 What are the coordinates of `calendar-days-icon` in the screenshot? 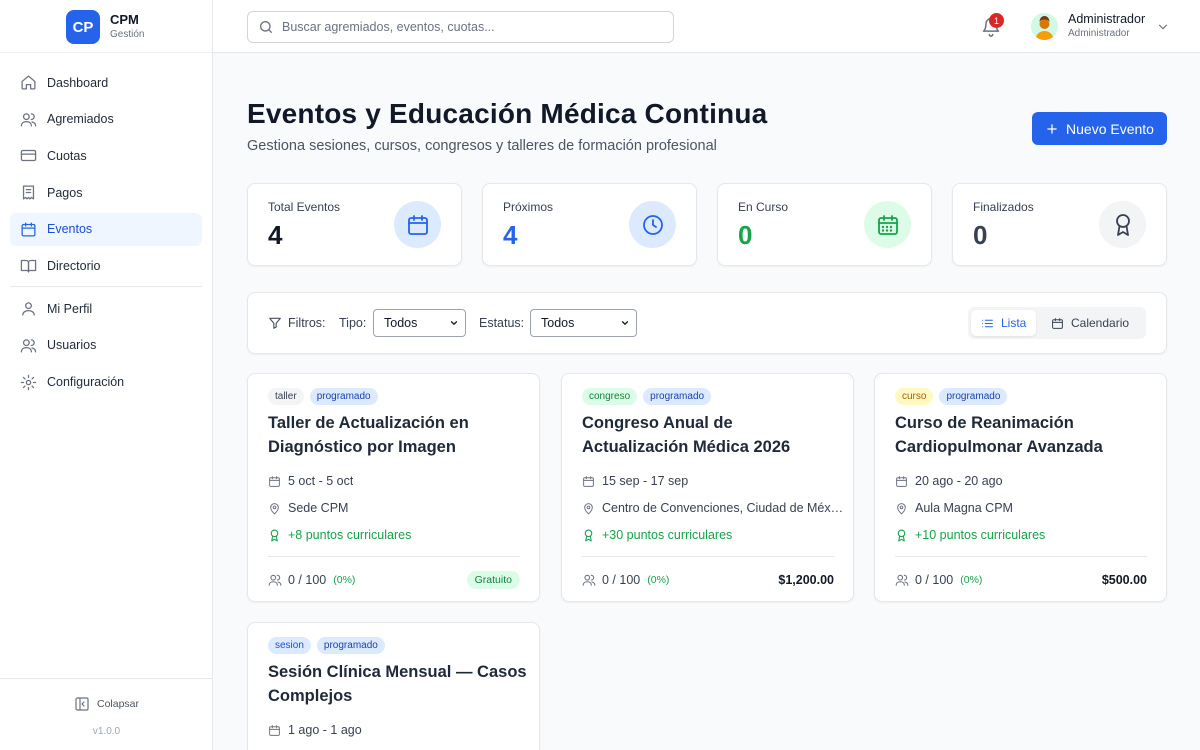 It's located at (887, 224).